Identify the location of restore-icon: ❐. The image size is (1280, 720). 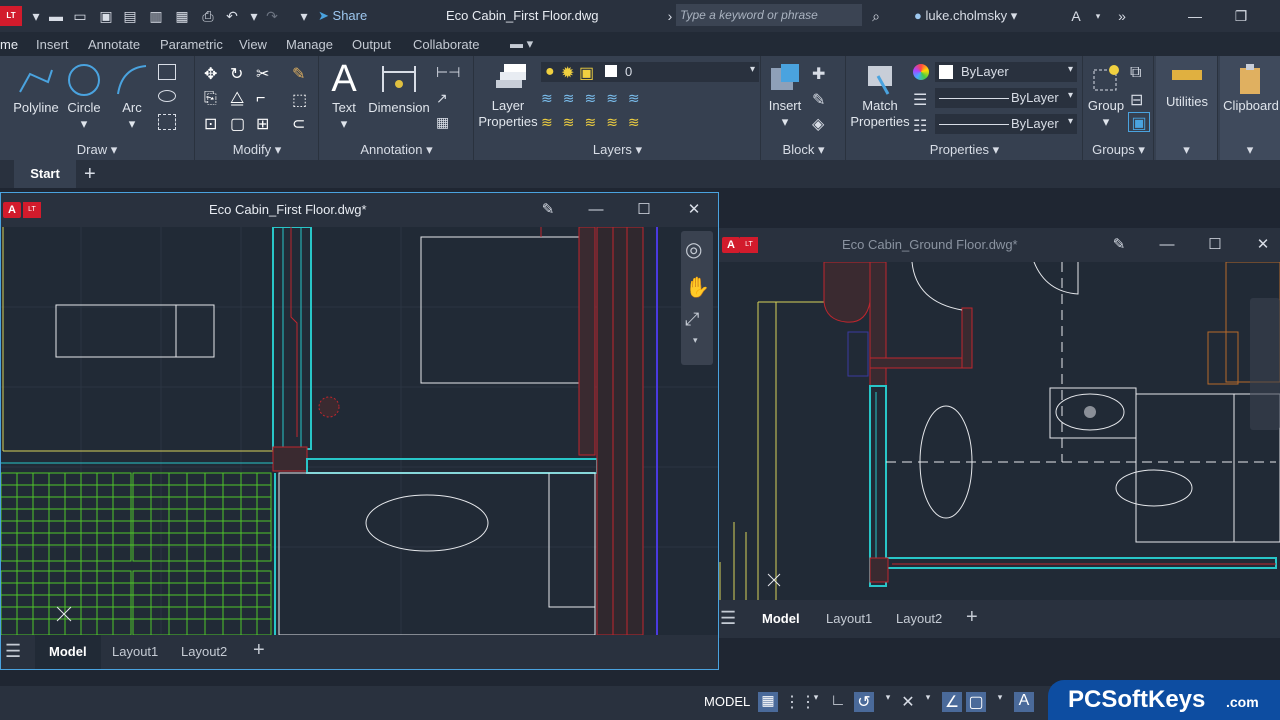
(1241, 16).